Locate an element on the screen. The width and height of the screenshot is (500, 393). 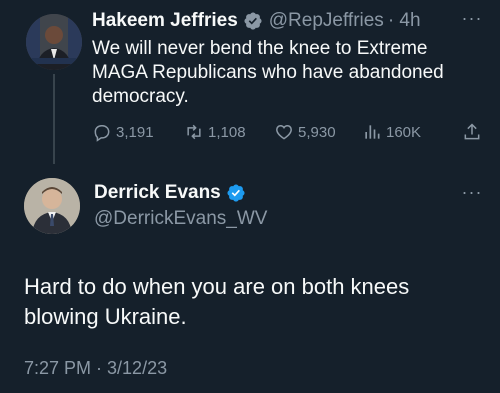
tweet-actions-bar: 3,191 1,108 5,930 160K is located at coordinates (287, 132).